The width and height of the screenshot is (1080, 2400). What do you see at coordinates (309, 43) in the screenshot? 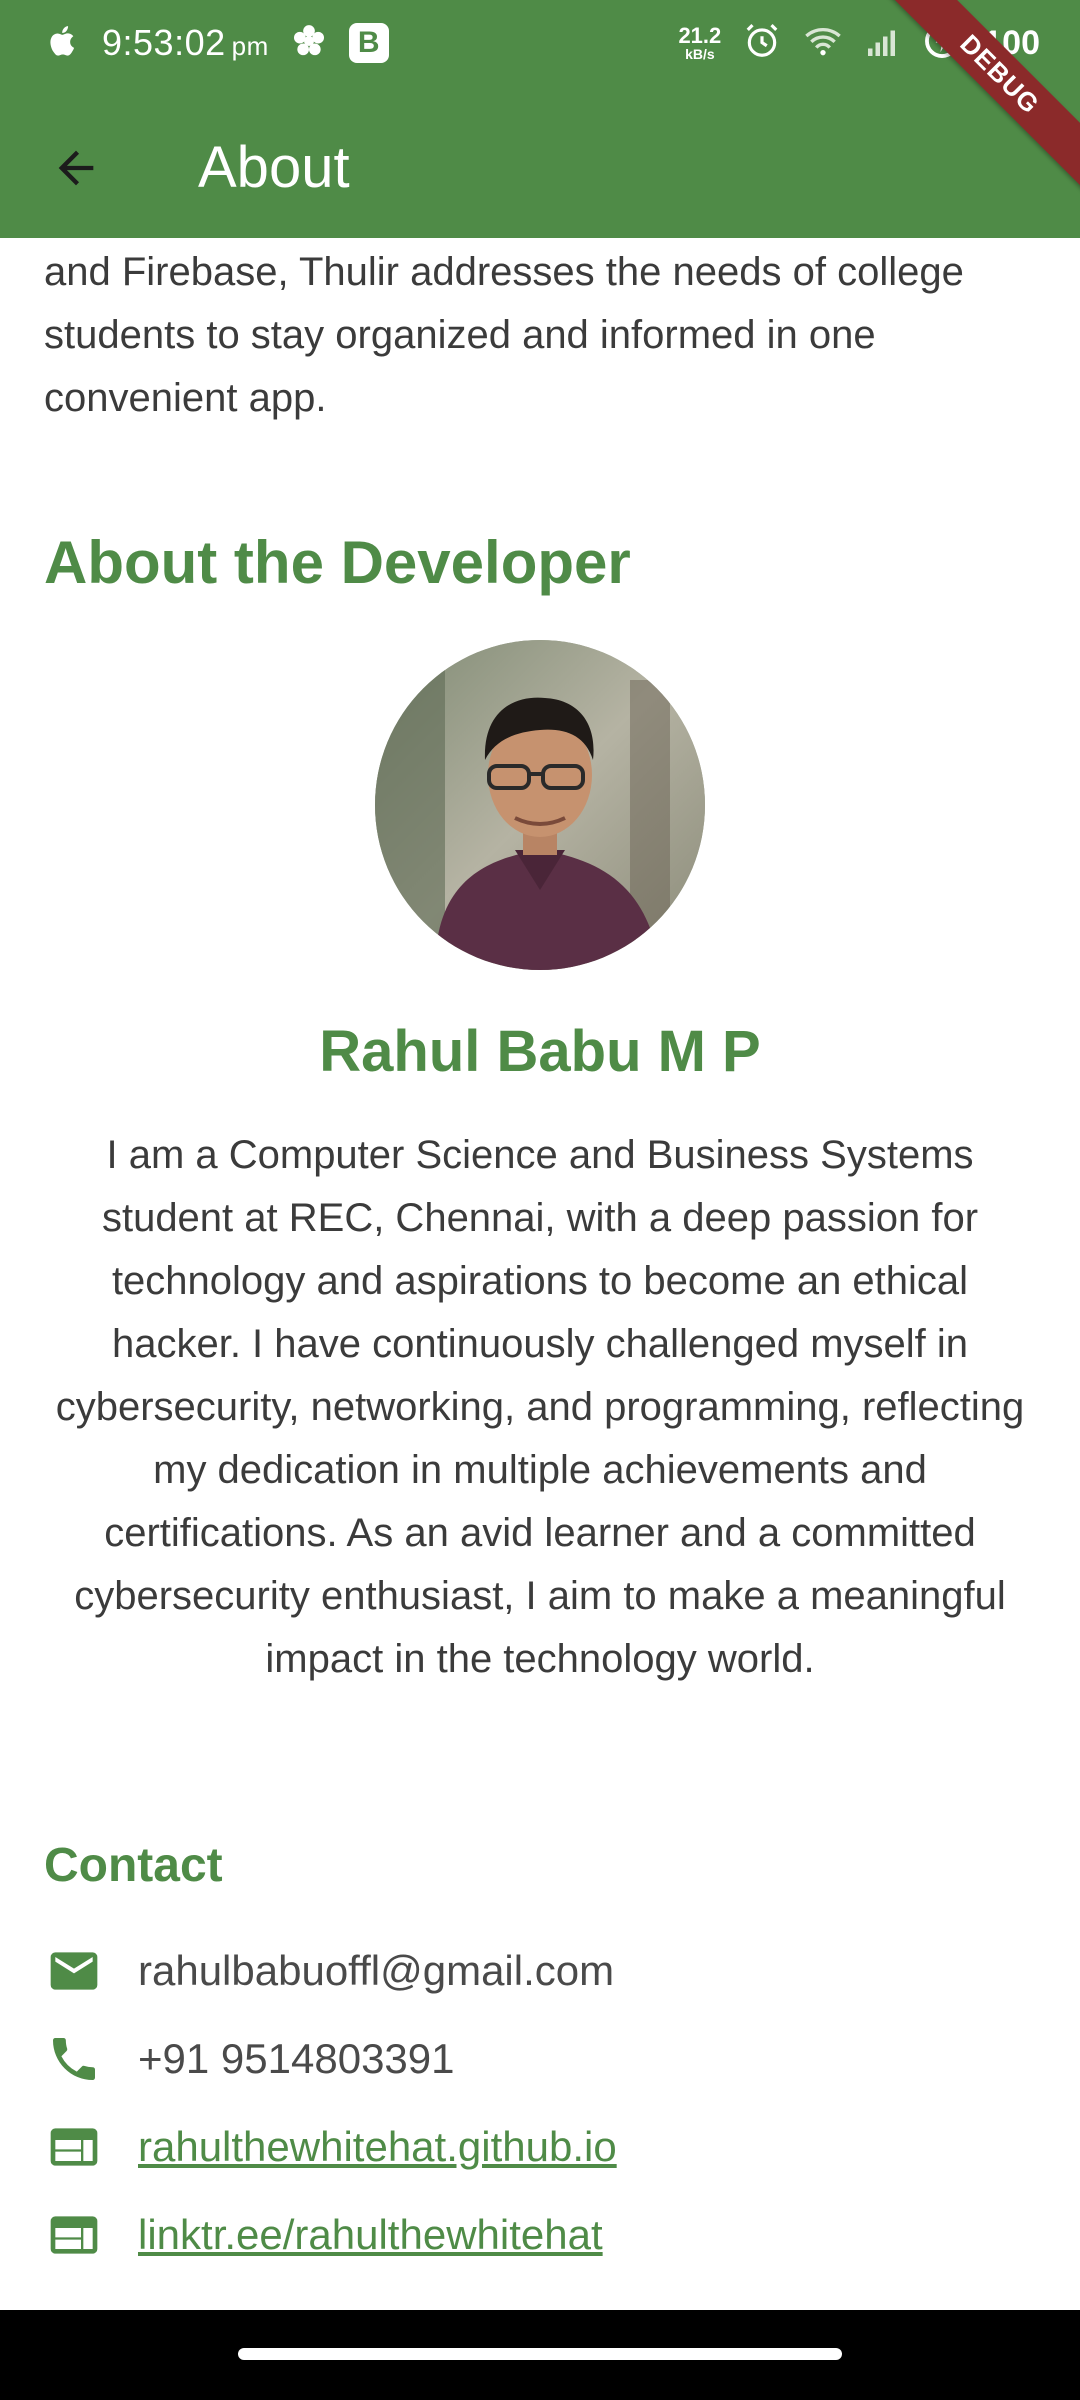
I see `flower-icon` at bounding box center [309, 43].